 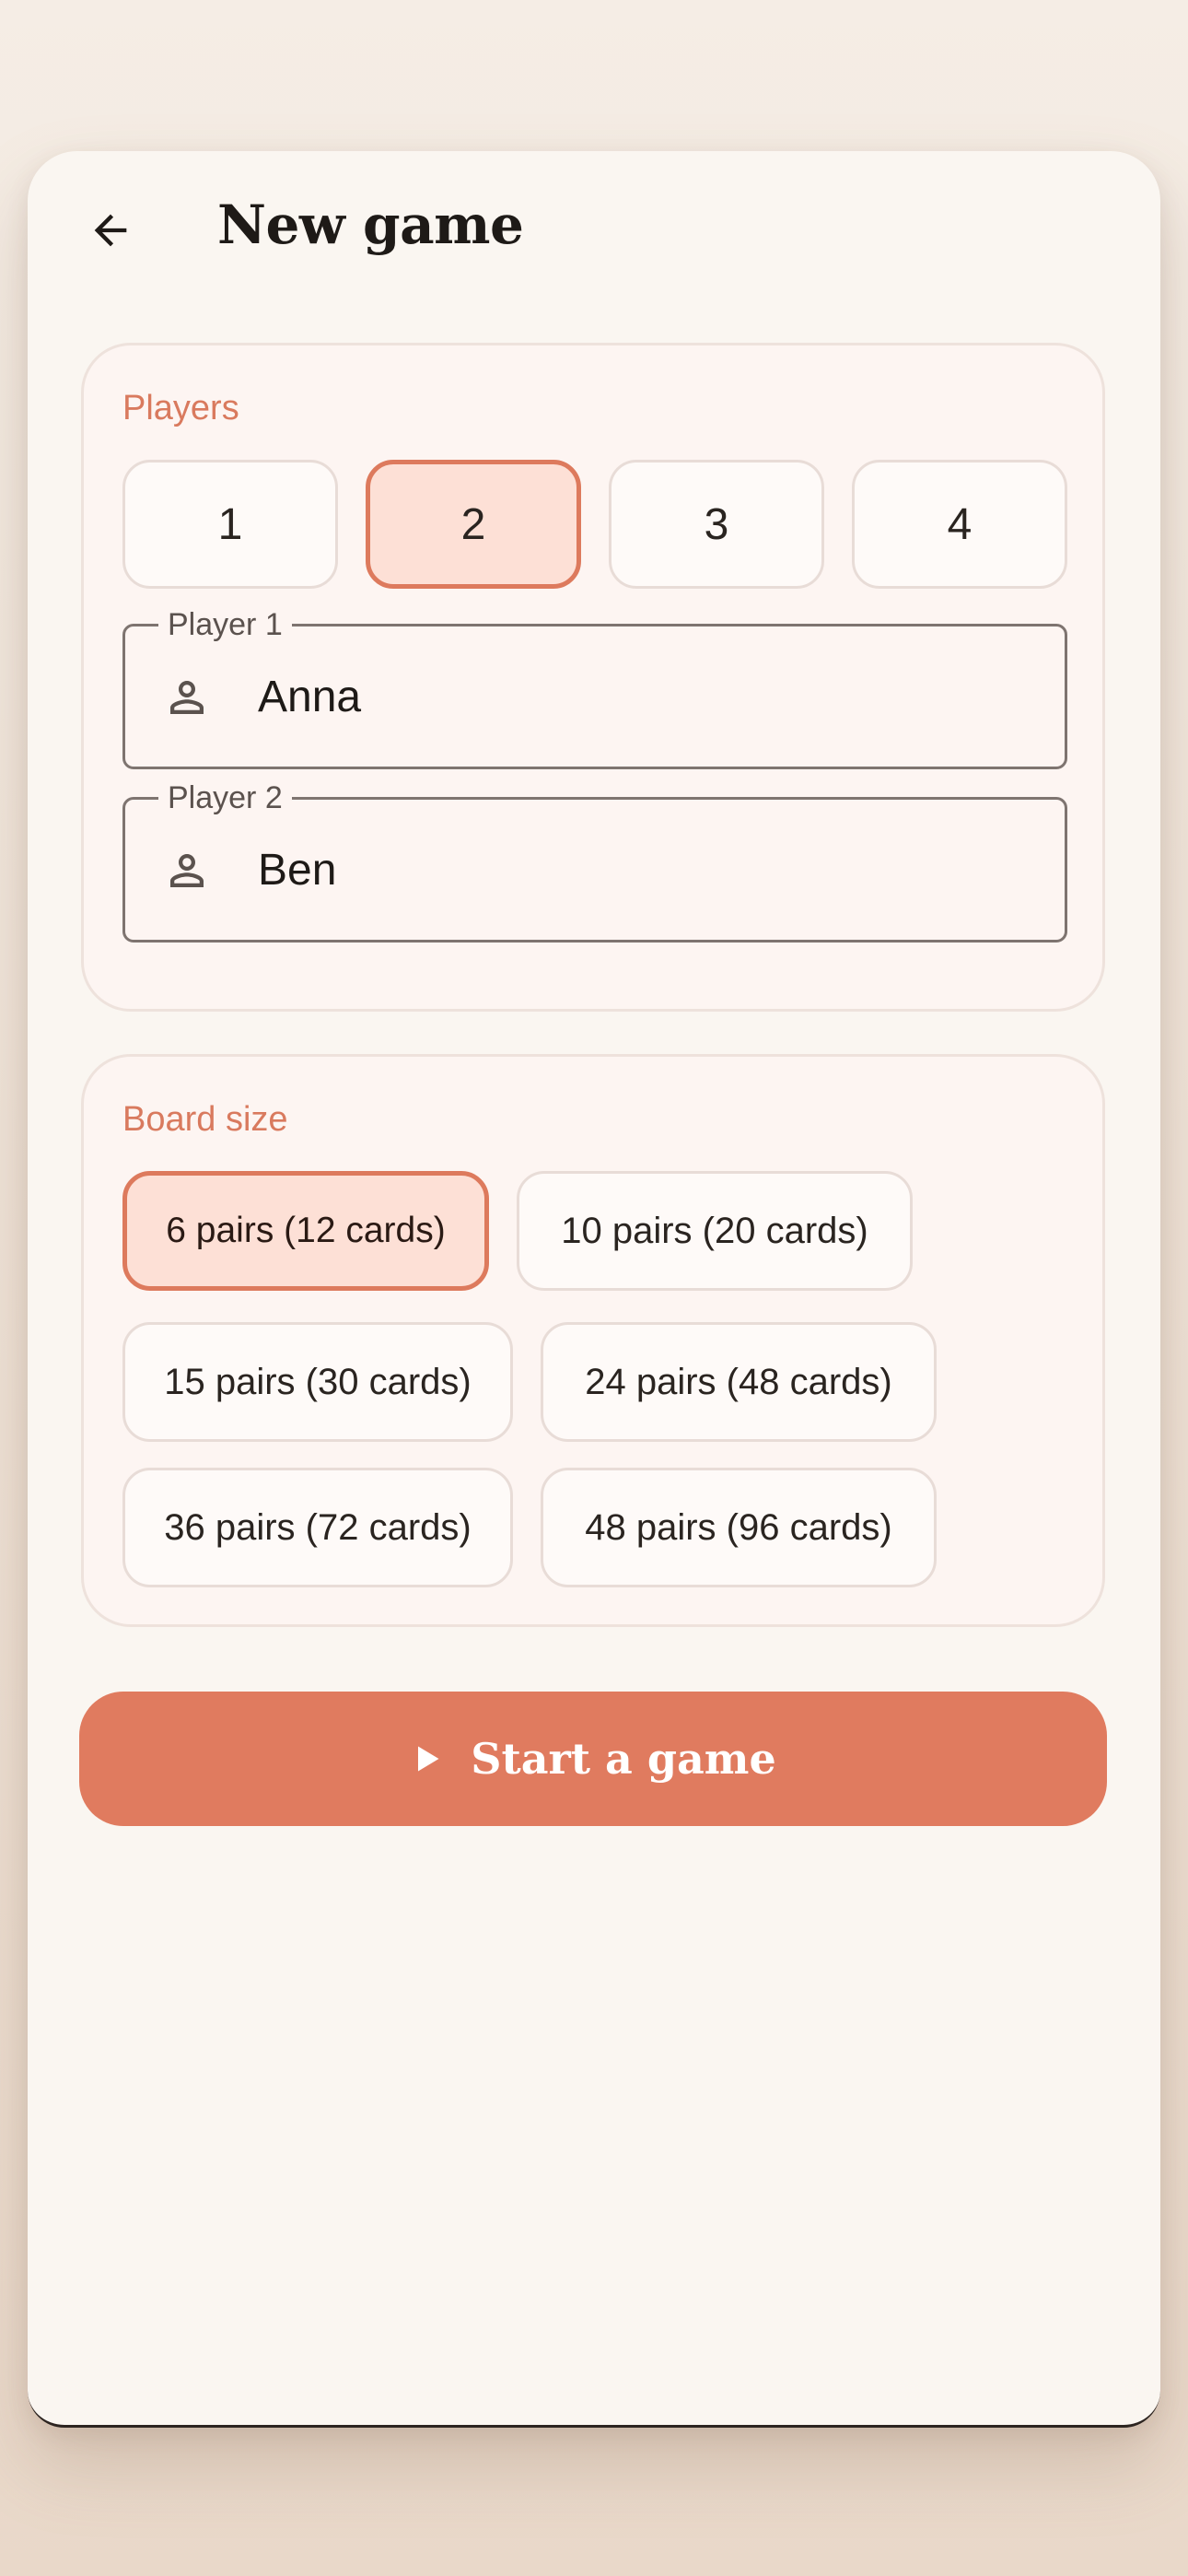 What do you see at coordinates (715, 1231) in the screenshot?
I see `board-size-option-10-pairs: 10 pairs (20 cards)` at bounding box center [715, 1231].